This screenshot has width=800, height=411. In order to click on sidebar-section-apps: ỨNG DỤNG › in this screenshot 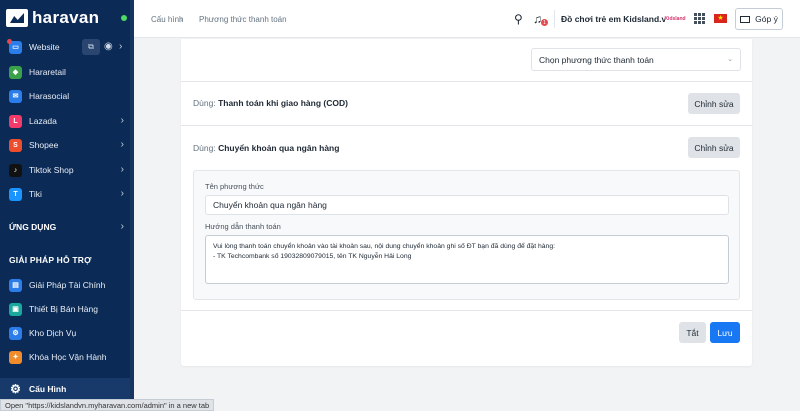, I will do `click(65, 227)`.